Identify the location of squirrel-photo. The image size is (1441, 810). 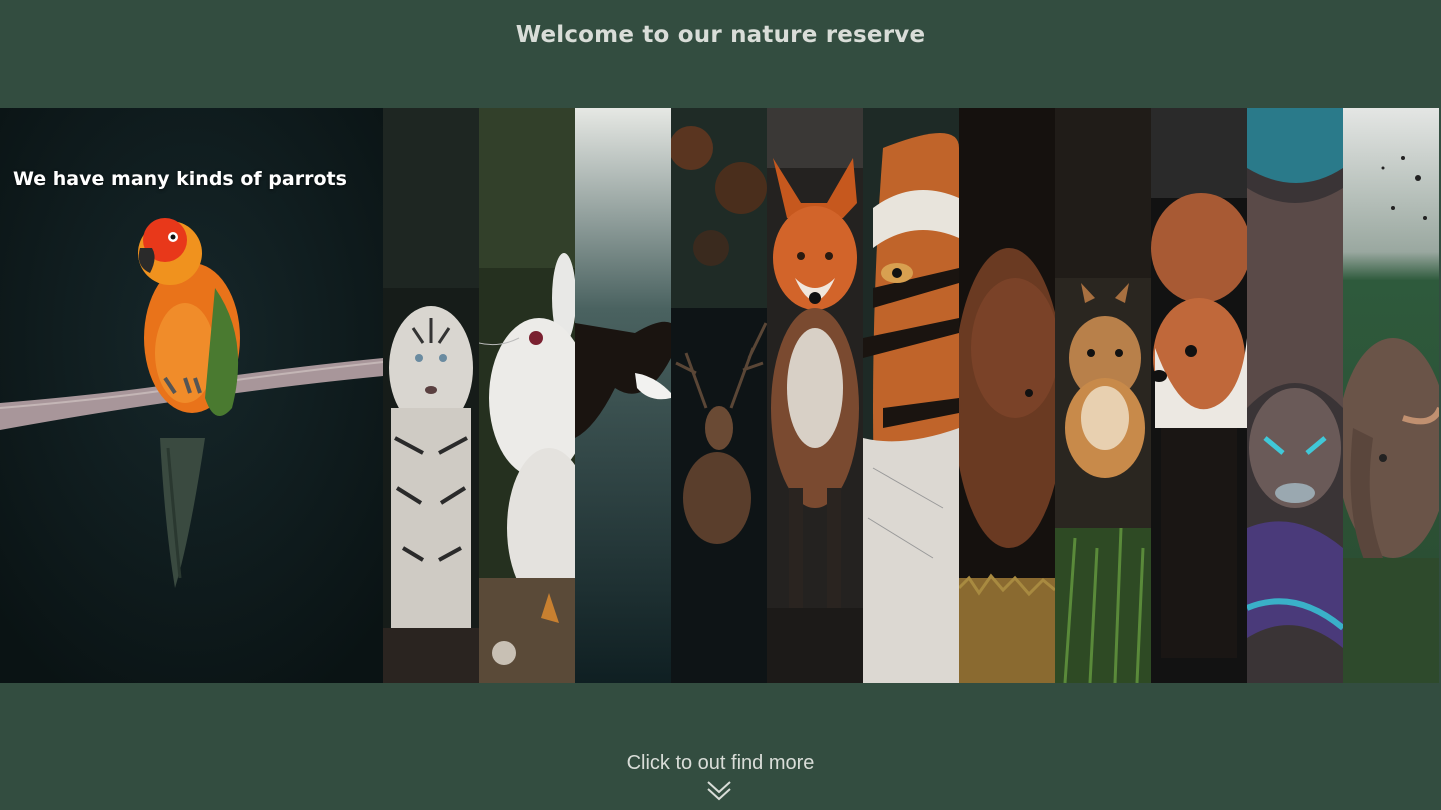
(1103, 395).